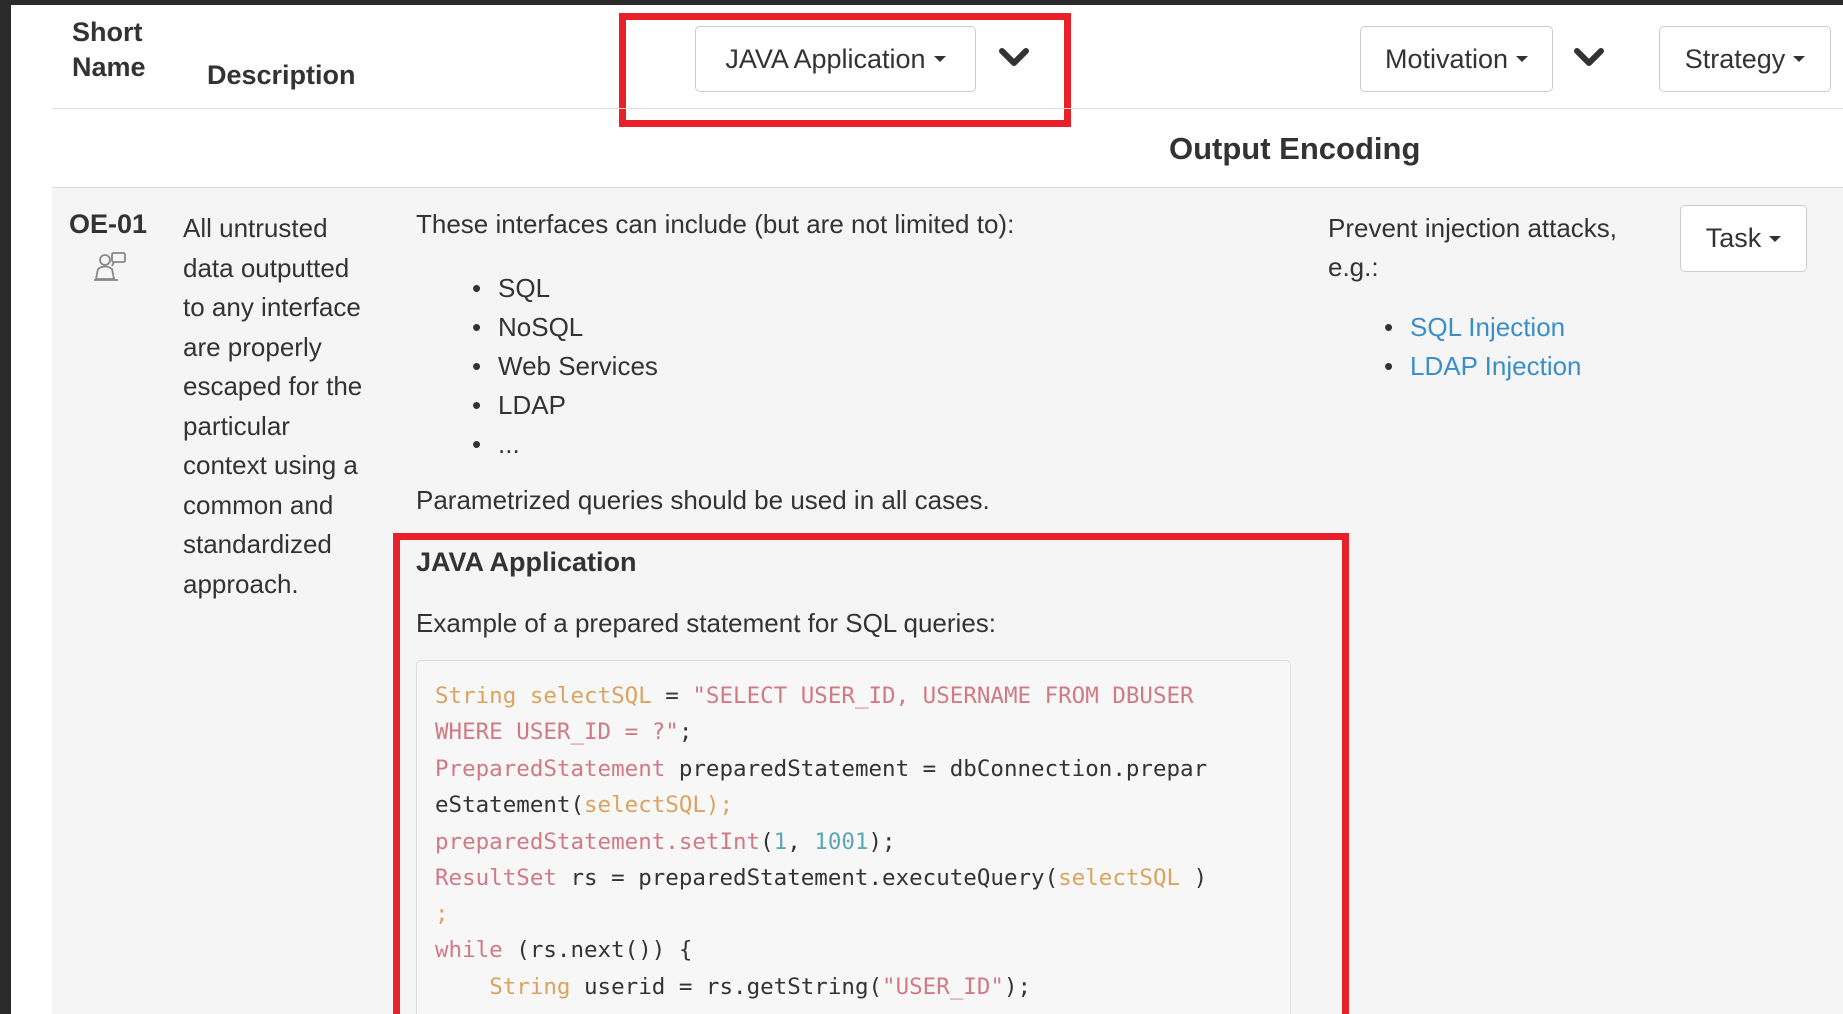 The image size is (1843, 1014). I want to click on motivation-text-line: Prevent injection attacks,, so click(1473, 228).